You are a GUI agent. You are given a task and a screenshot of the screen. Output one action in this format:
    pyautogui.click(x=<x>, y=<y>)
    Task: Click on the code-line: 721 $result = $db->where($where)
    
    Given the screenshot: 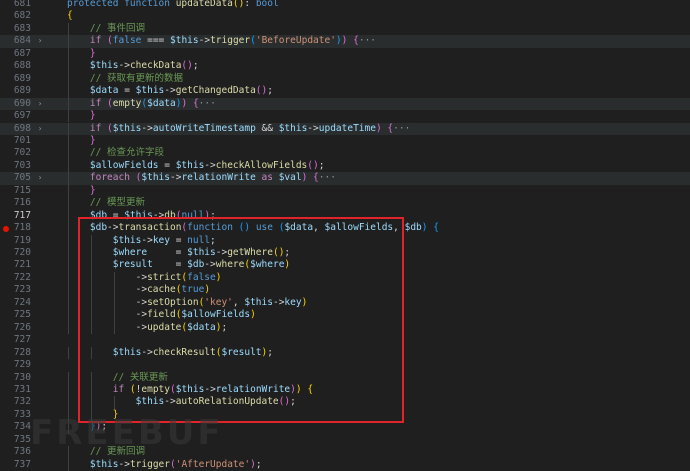 What is the action you would take?
    pyautogui.click(x=345, y=265)
    